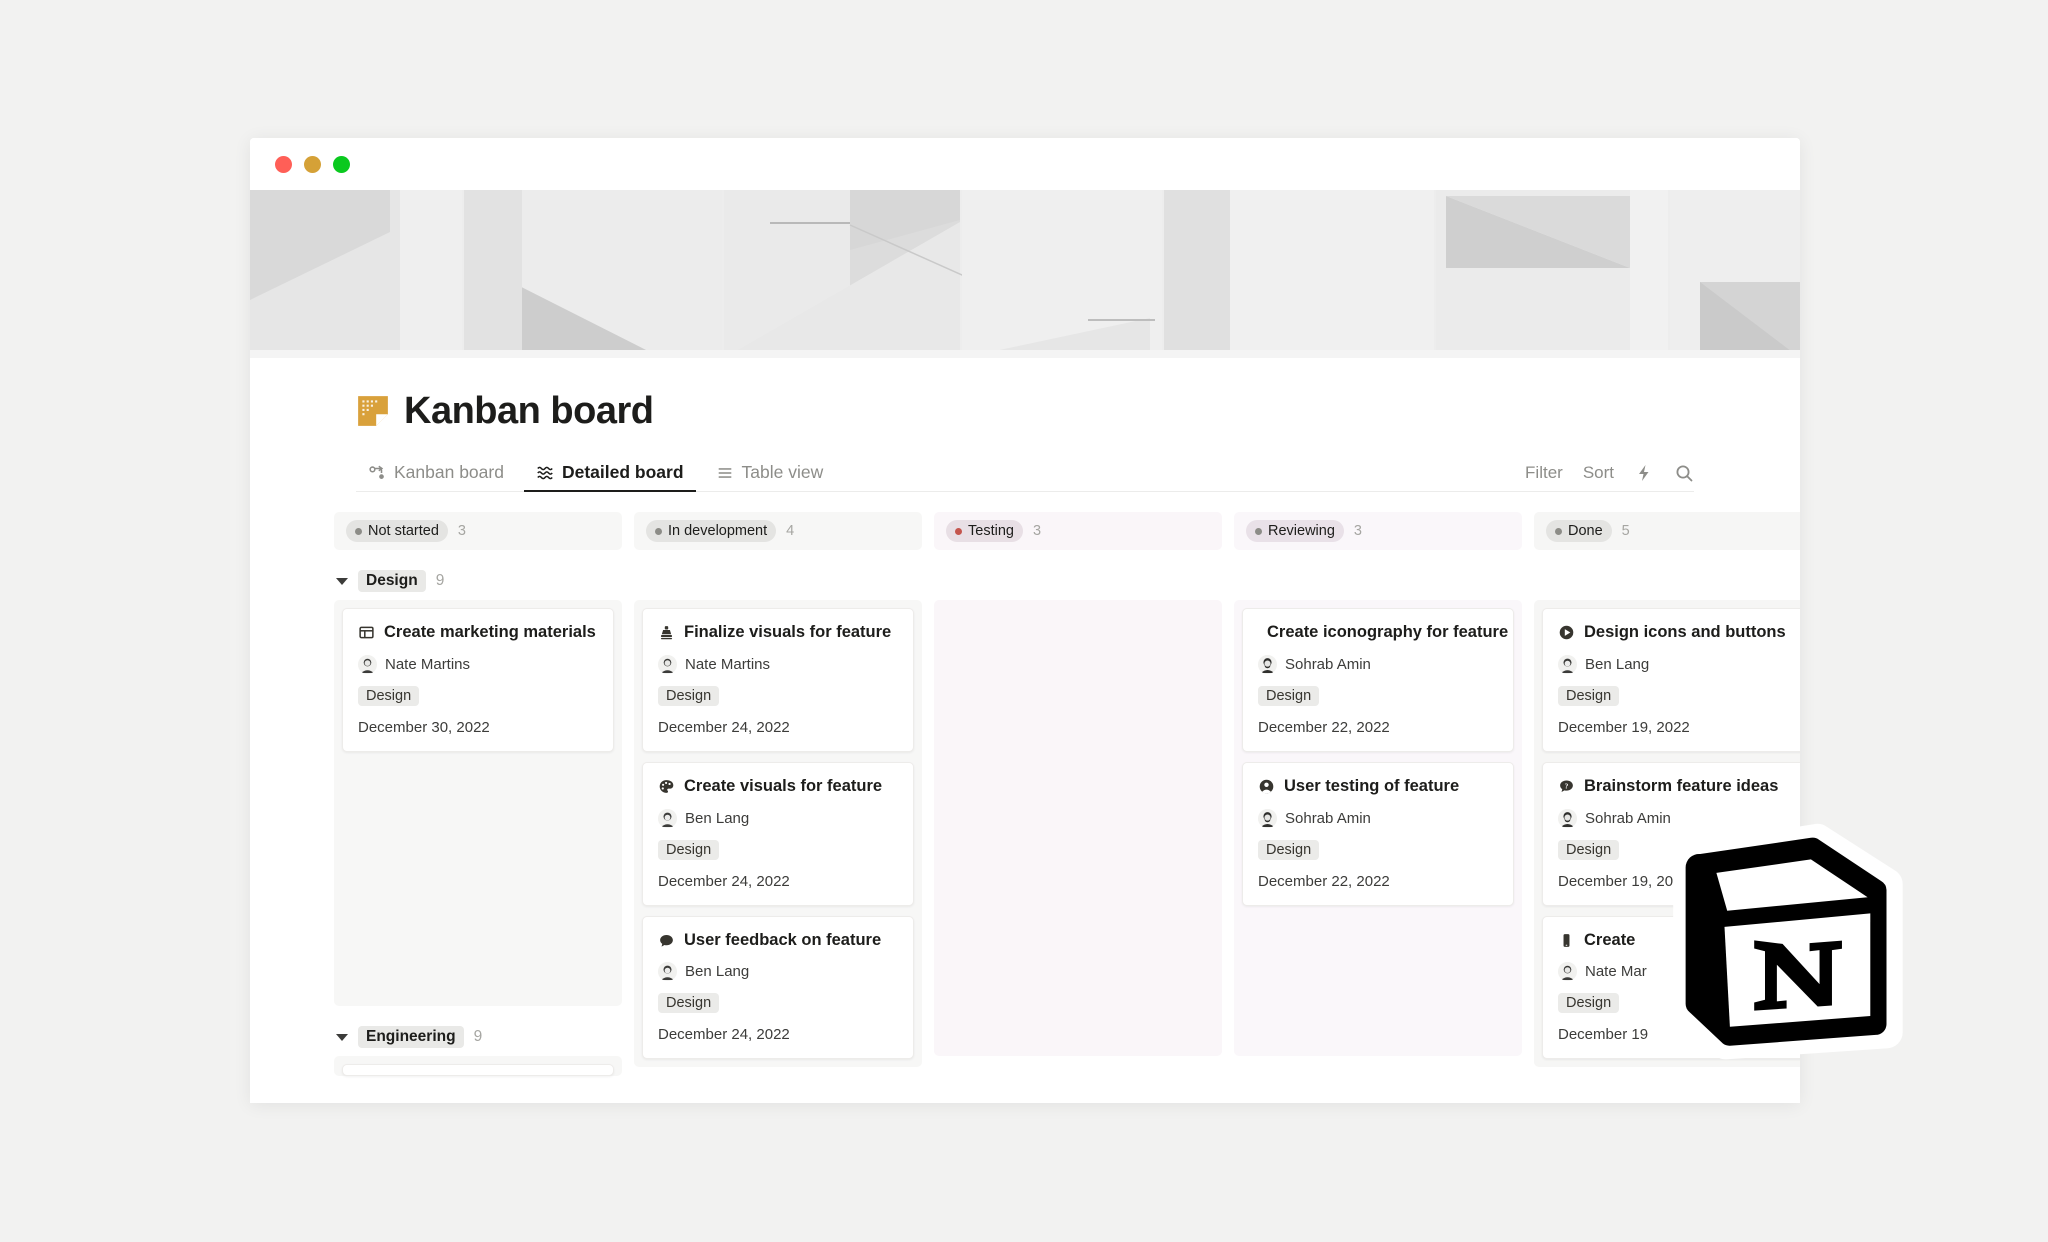 This screenshot has height=1242, width=2048. Describe the element at coordinates (1025, 274) in the screenshot. I see `cover-architecture-photo` at that location.